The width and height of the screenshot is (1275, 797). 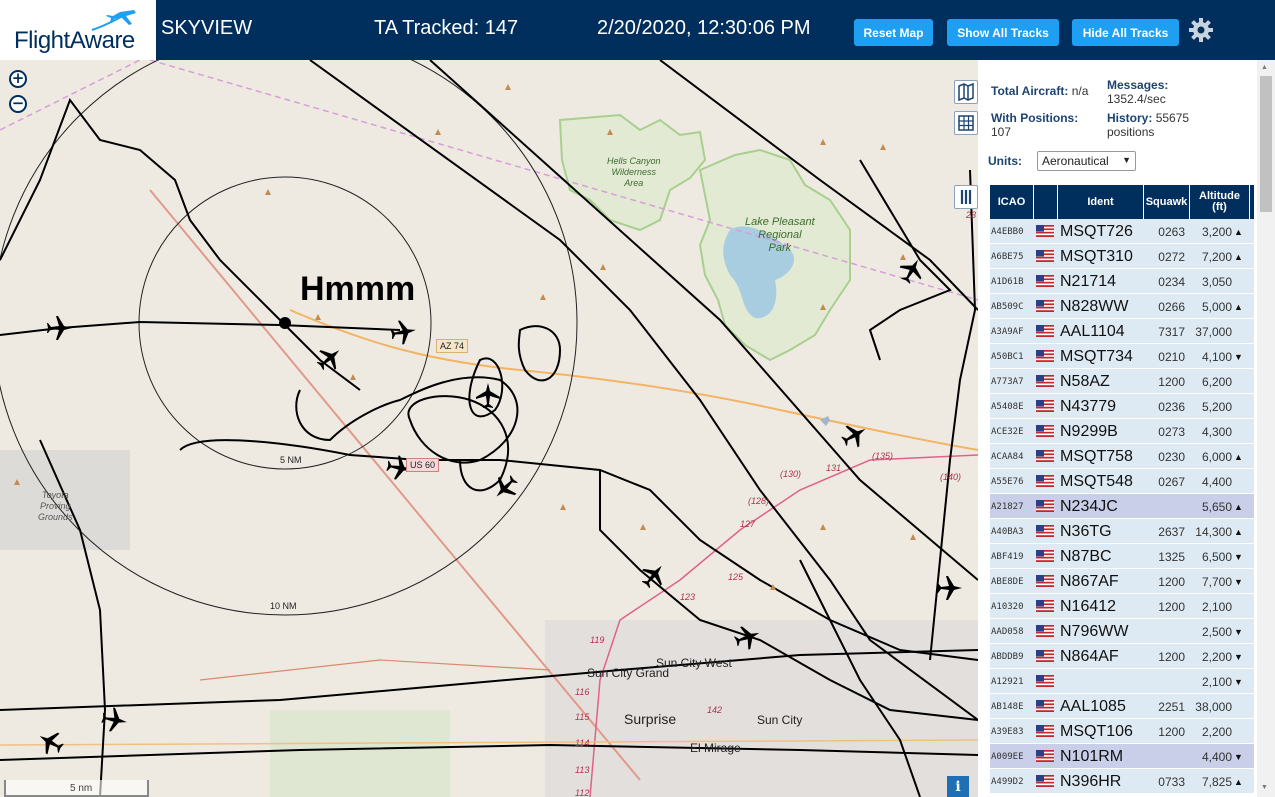 I want to click on icao-cell: A39E83, so click(x=1007, y=731).